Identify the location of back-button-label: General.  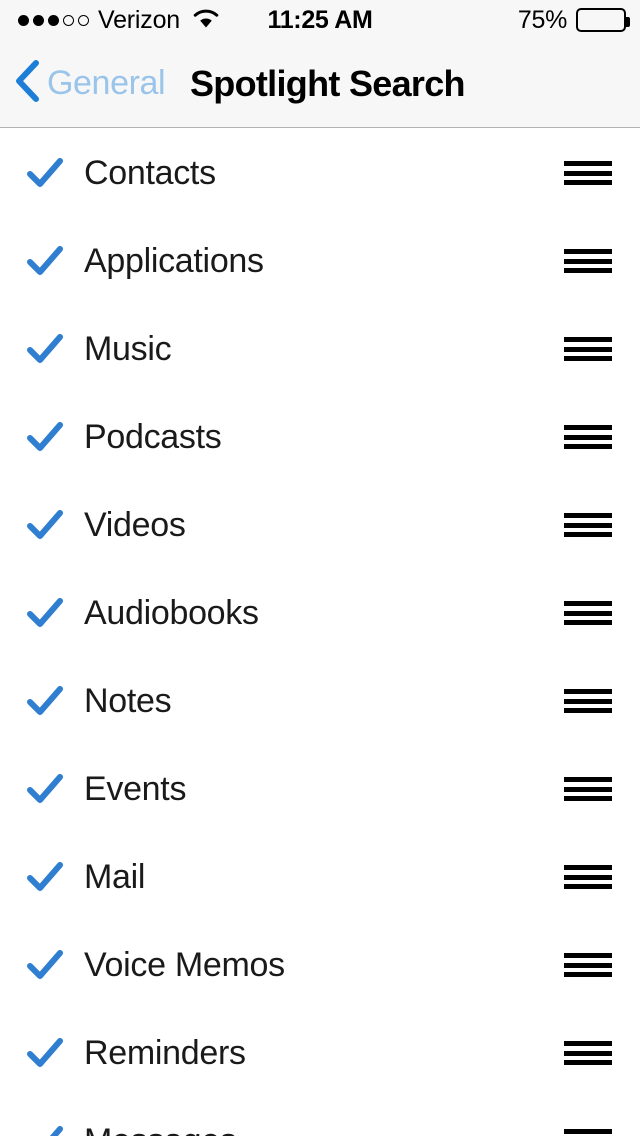
(106, 83).